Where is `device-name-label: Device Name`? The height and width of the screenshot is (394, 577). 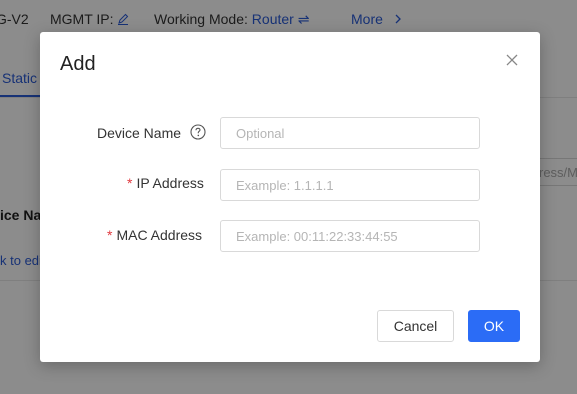
device-name-label: Device Name is located at coordinates (139, 133).